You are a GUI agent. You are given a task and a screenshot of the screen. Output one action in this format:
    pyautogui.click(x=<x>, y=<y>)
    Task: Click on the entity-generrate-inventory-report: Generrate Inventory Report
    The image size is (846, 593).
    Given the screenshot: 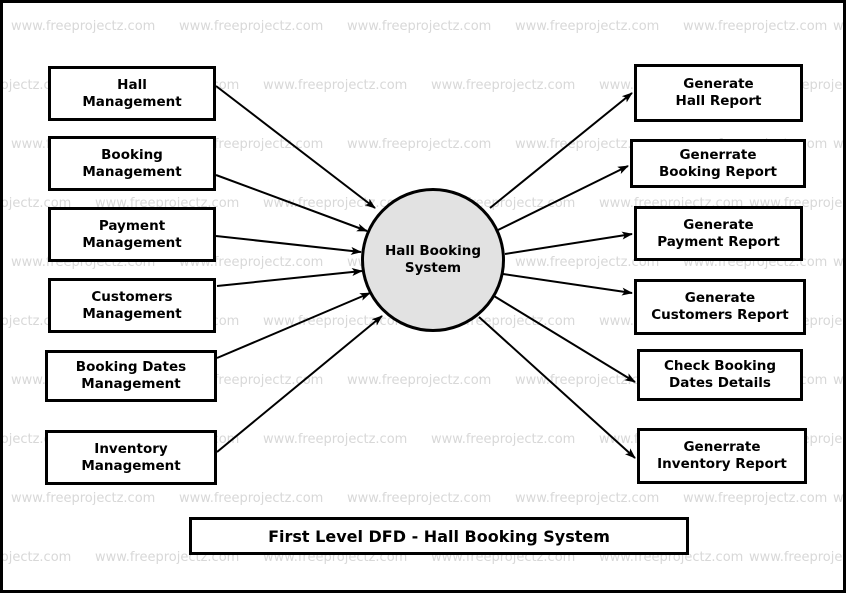 What is the action you would take?
    pyautogui.click(x=722, y=456)
    